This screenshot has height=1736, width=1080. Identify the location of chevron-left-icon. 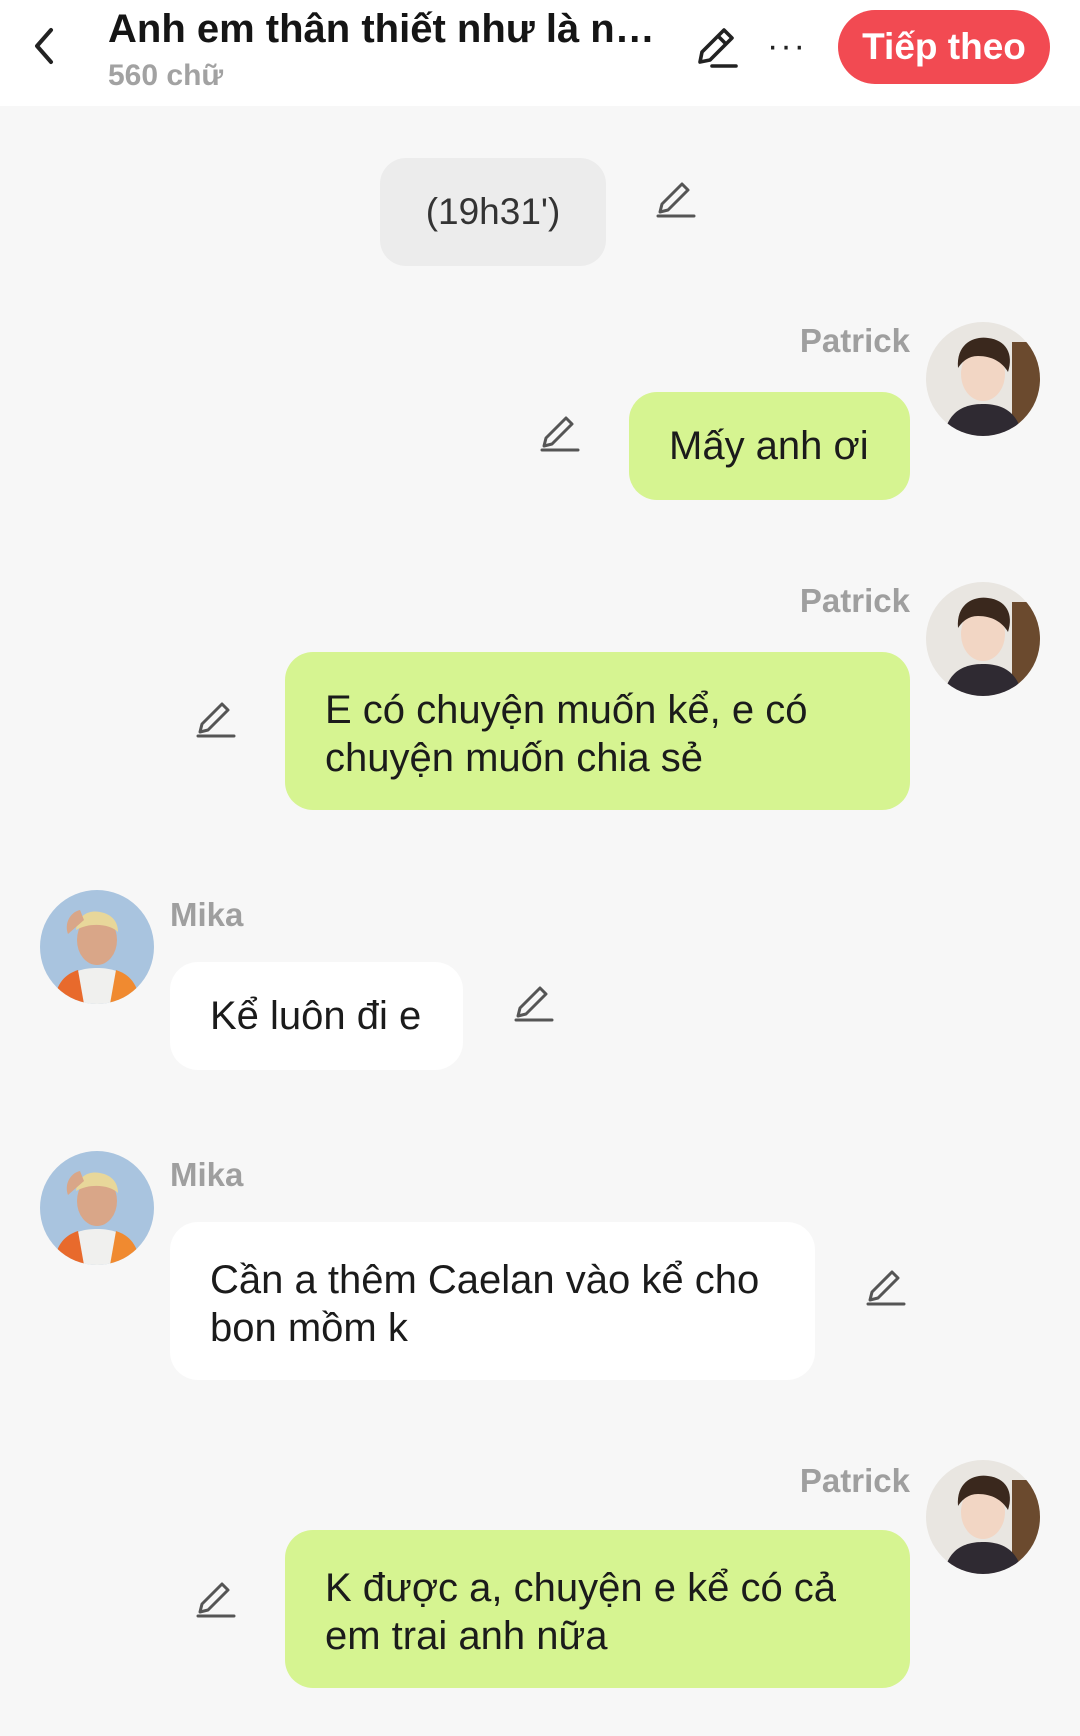
(44, 46).